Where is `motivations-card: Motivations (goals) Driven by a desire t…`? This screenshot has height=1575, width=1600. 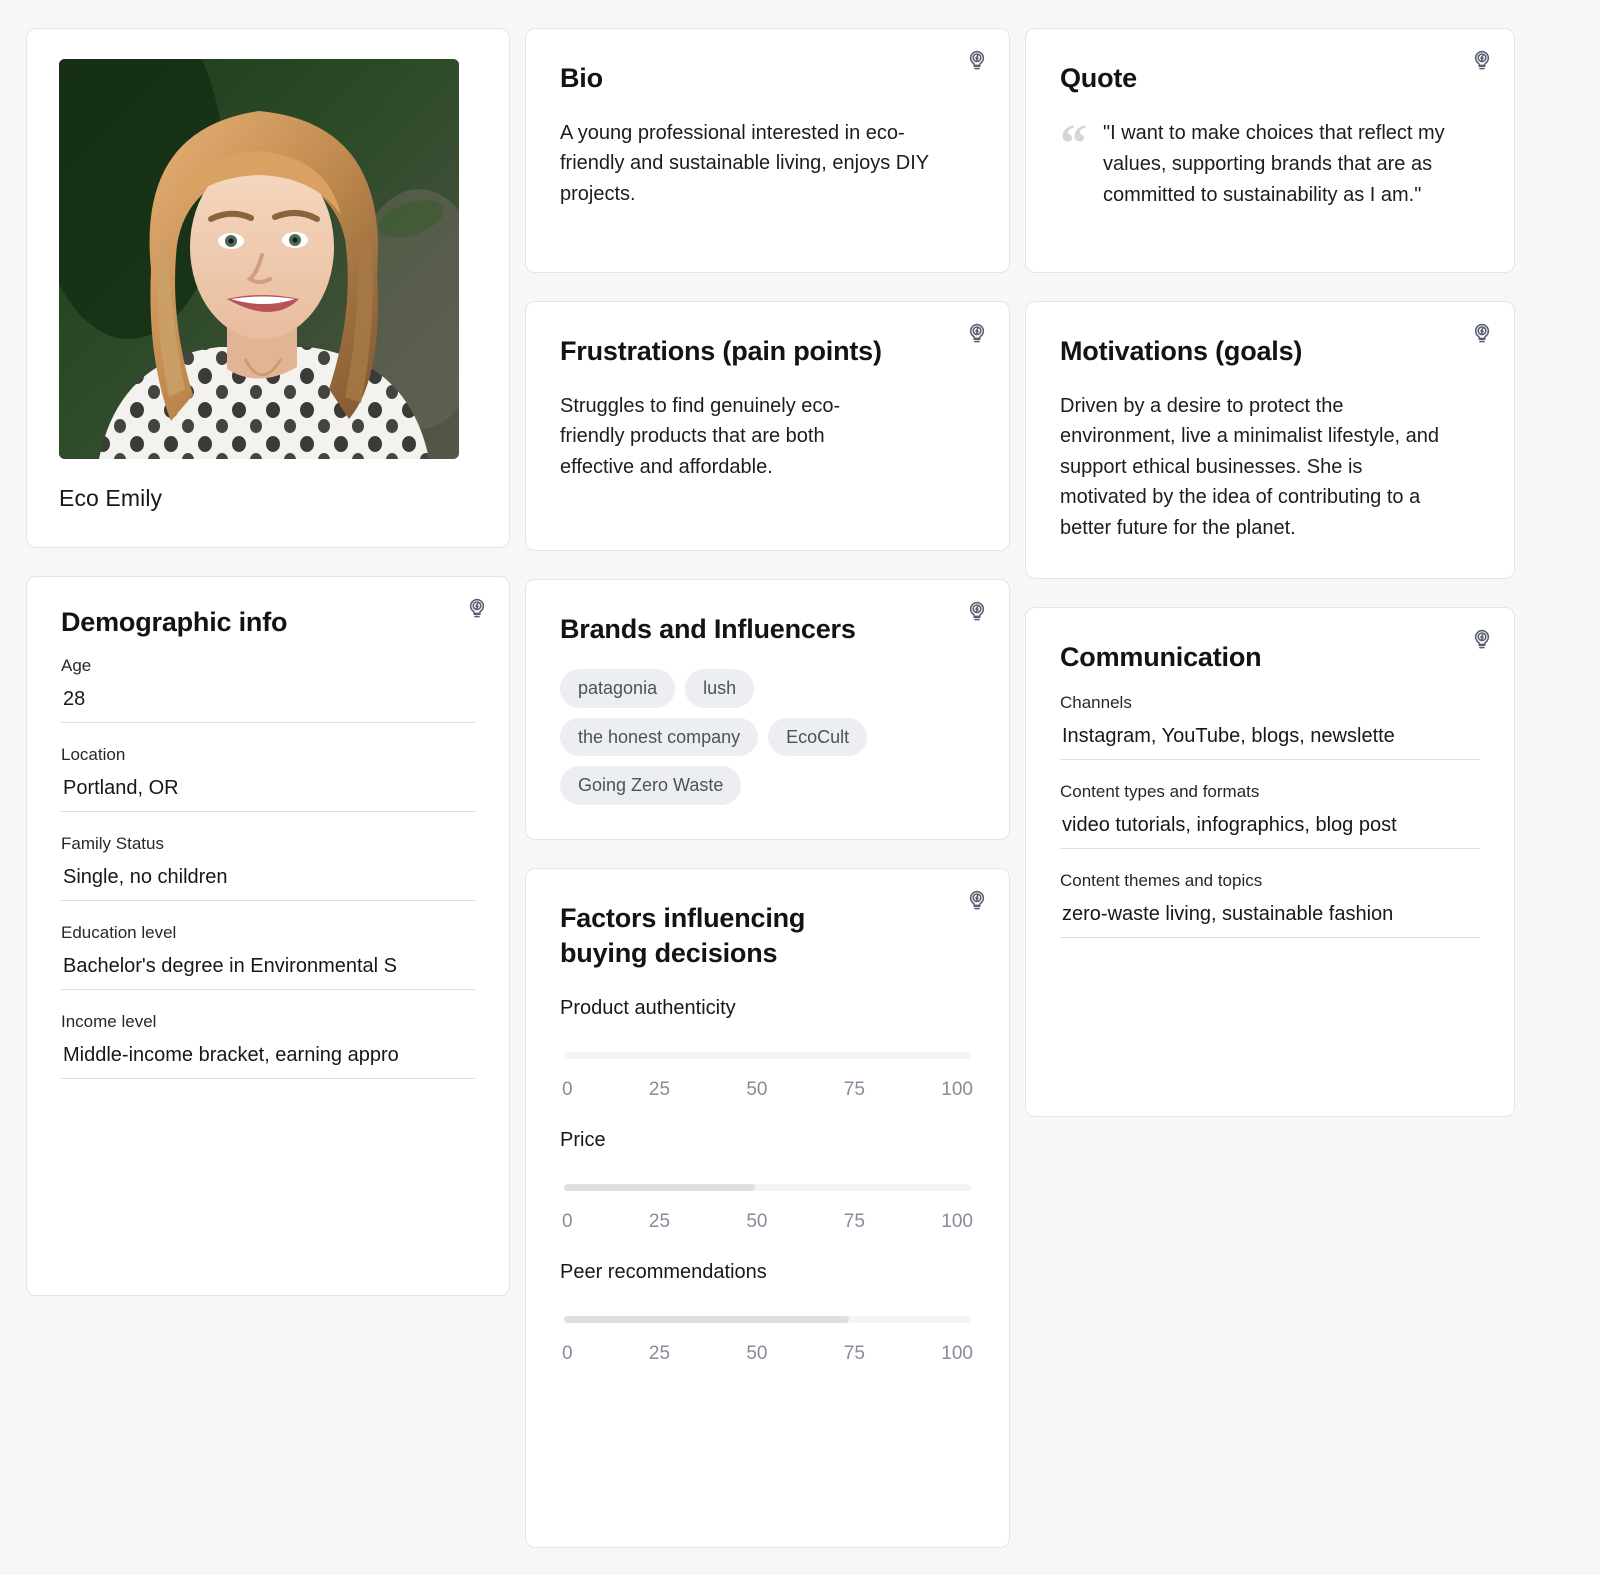
motivations-card: Motivations (goals) Driven by a desire t… is located at coordinates (1270, 440).